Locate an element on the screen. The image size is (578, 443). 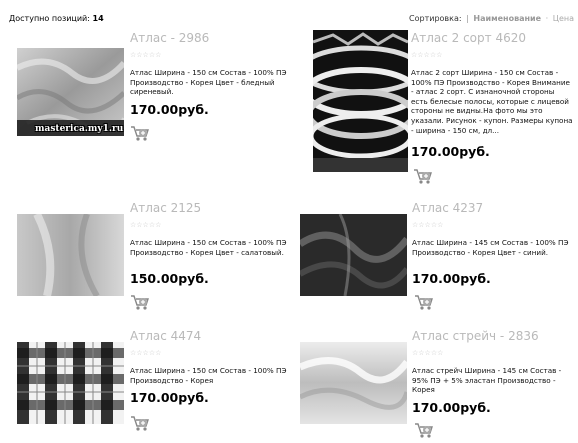
sort-by-name-link: Наименование is located at coordinates (507, 18).